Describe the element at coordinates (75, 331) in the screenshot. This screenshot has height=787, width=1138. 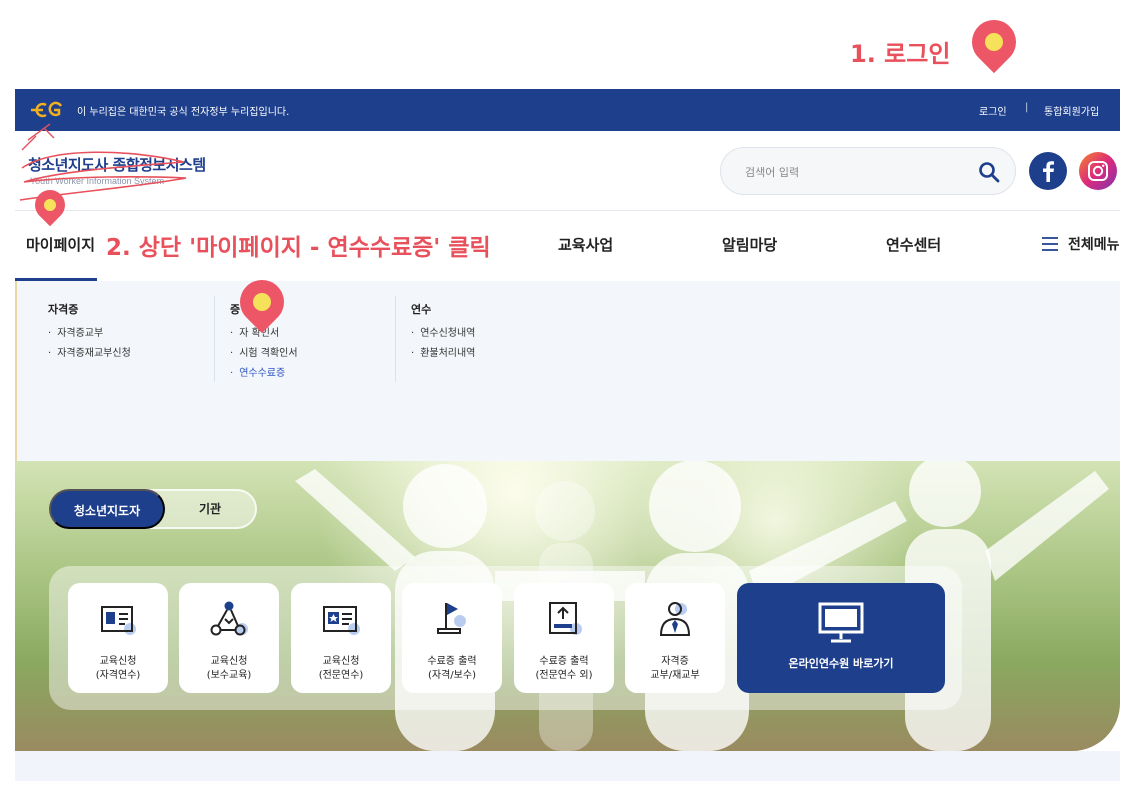
I see `dropdown-item-license-issue: 자격증교부` at that location.